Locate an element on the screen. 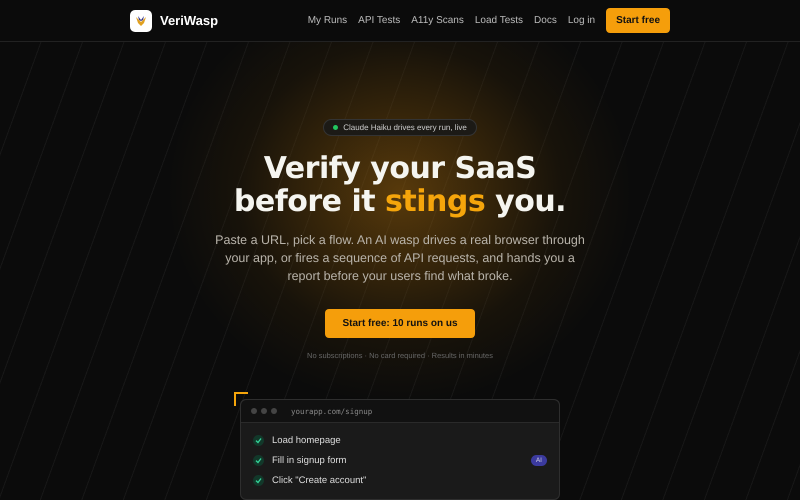  nav-link: My Runs is located at coordinates (328, 20).